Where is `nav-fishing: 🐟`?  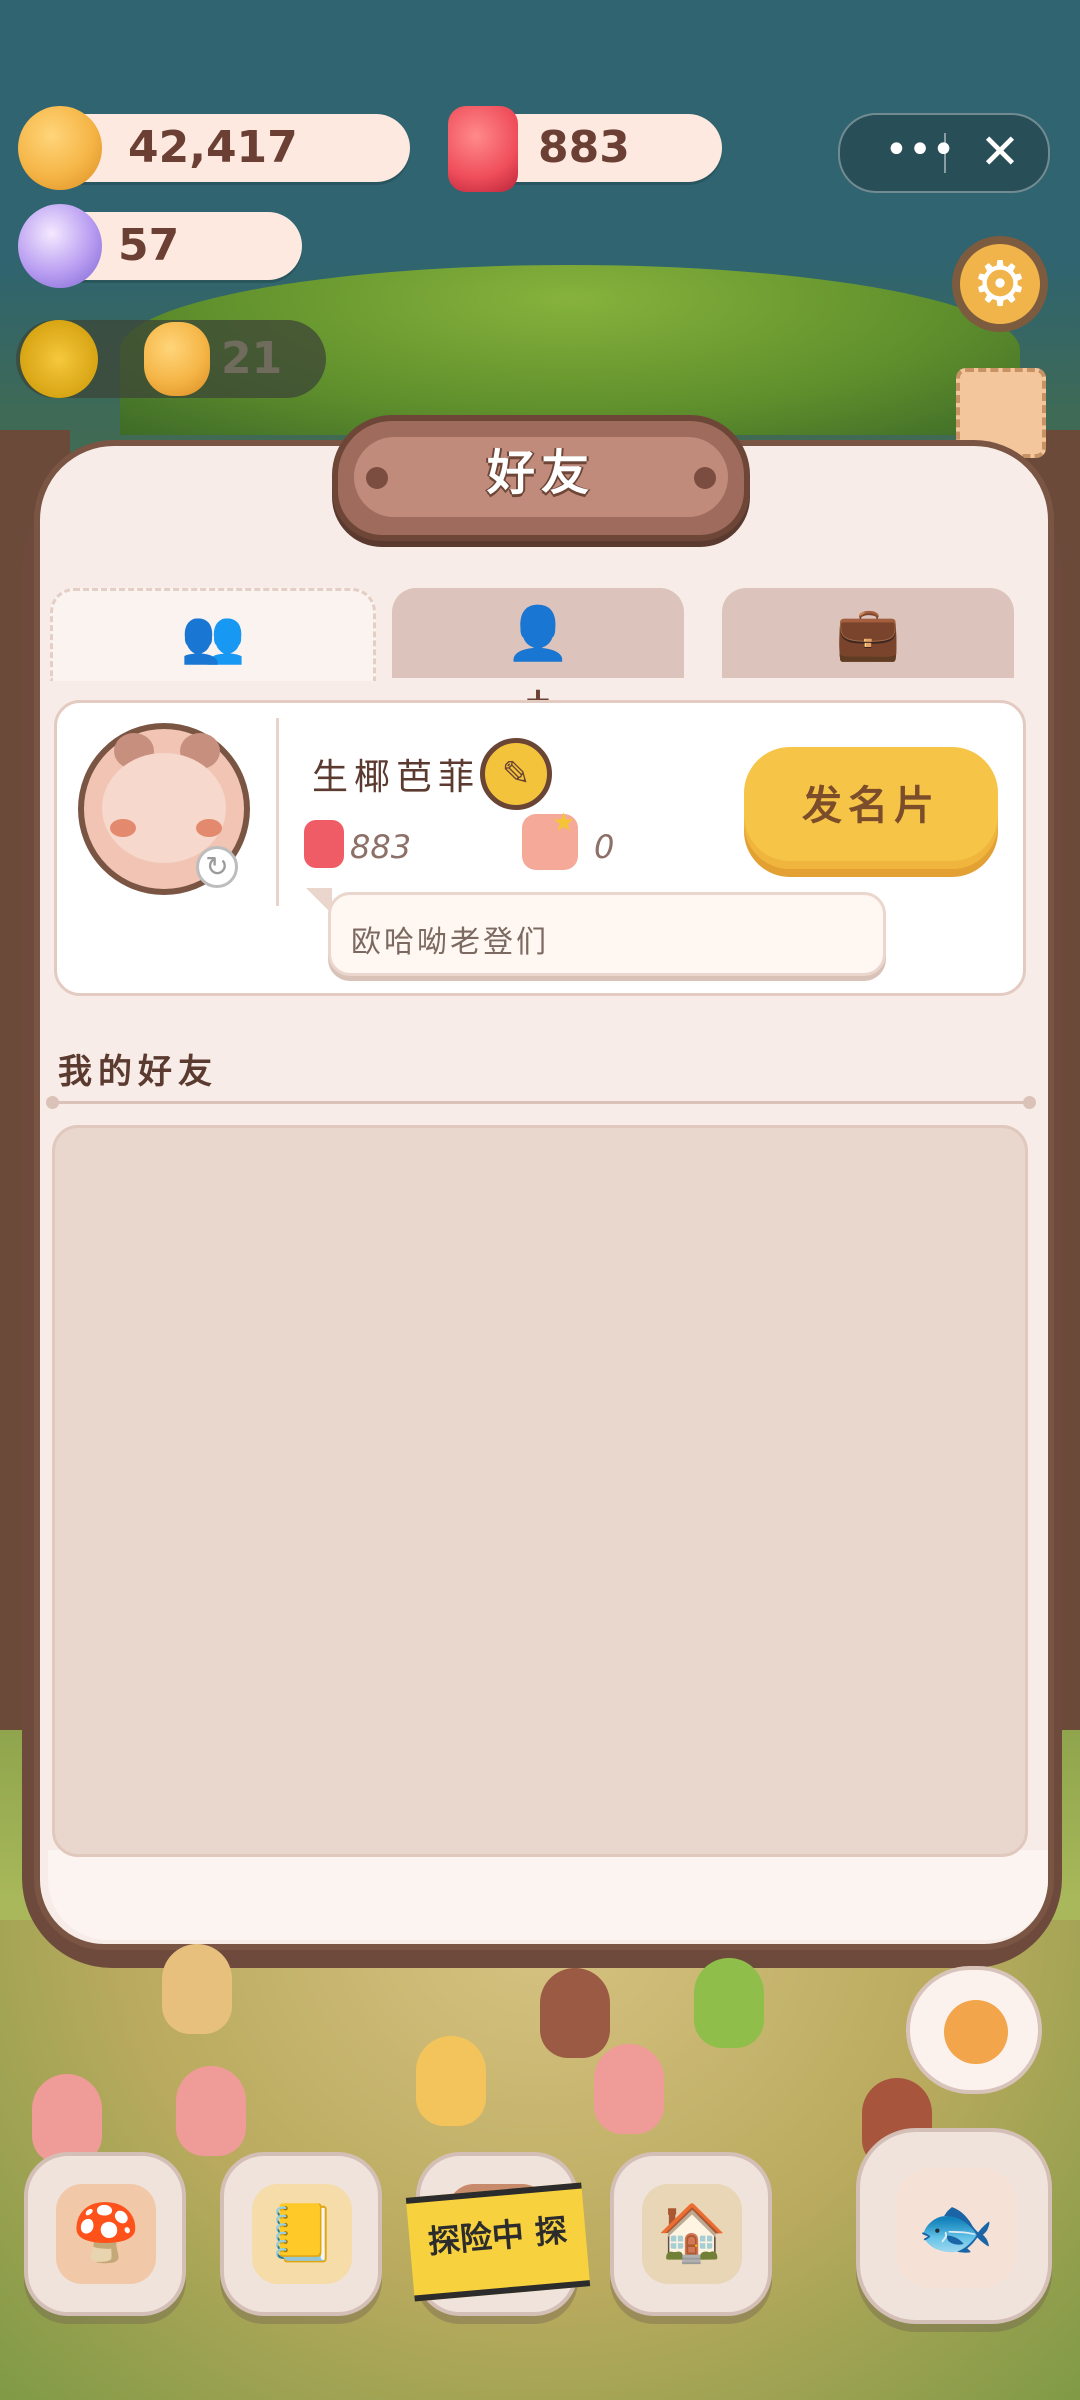 nav-fishing: 🐟 is located at coordinates (954, 2226).